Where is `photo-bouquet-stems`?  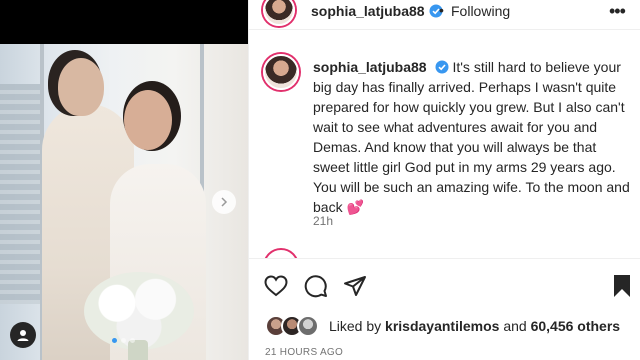
photo-bouquet-stems is located at coordinates (138, 350).